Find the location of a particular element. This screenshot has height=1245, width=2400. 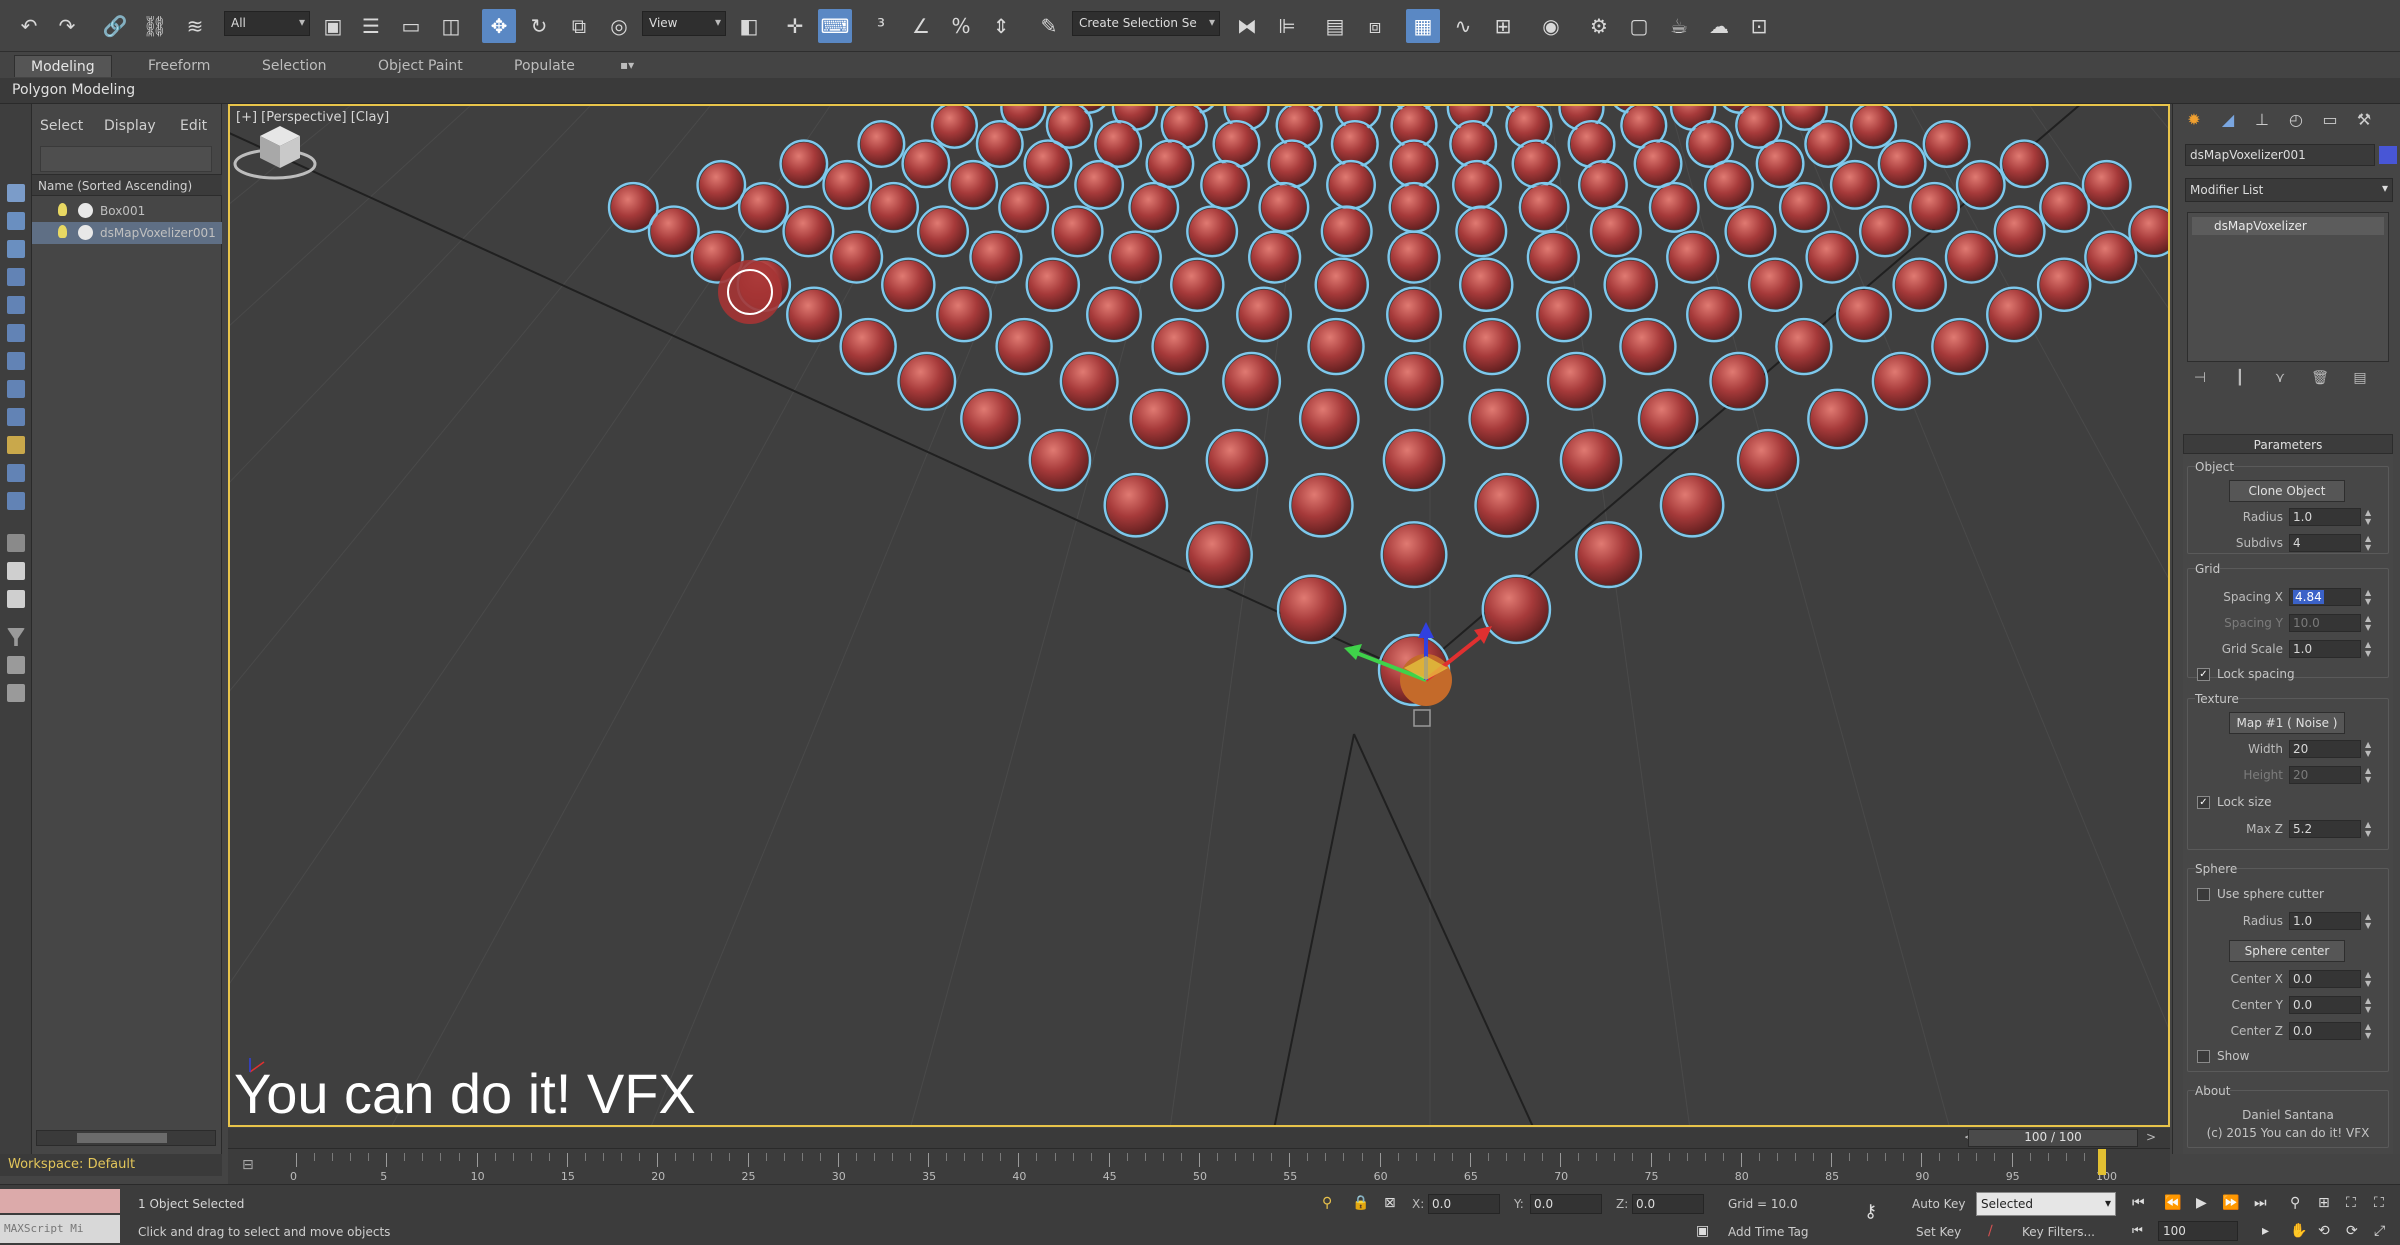

mini-curve-editor-icon: ⊟ is located at coordinates (248, 1165).